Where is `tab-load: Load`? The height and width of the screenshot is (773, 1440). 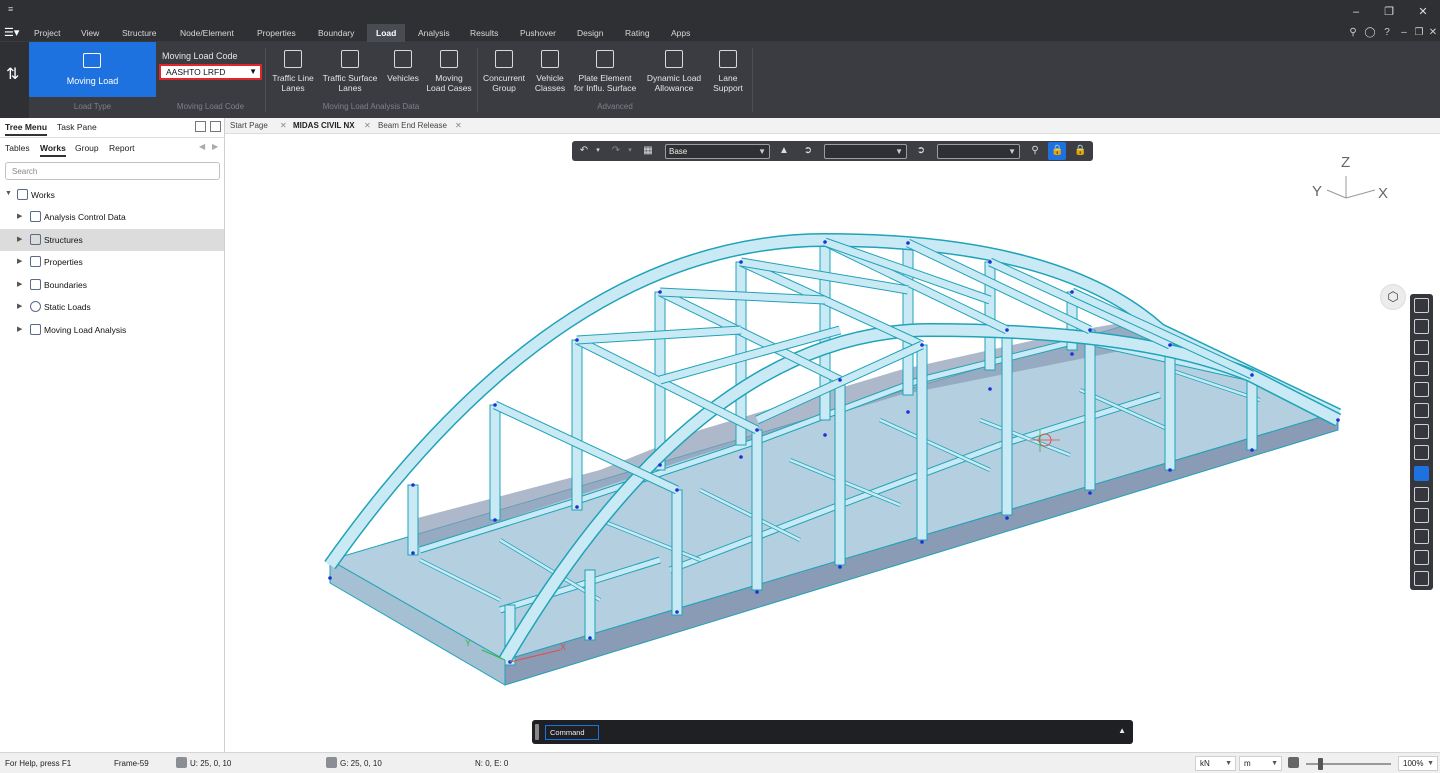
tab-load: Load is located at coordinates (386, 33).